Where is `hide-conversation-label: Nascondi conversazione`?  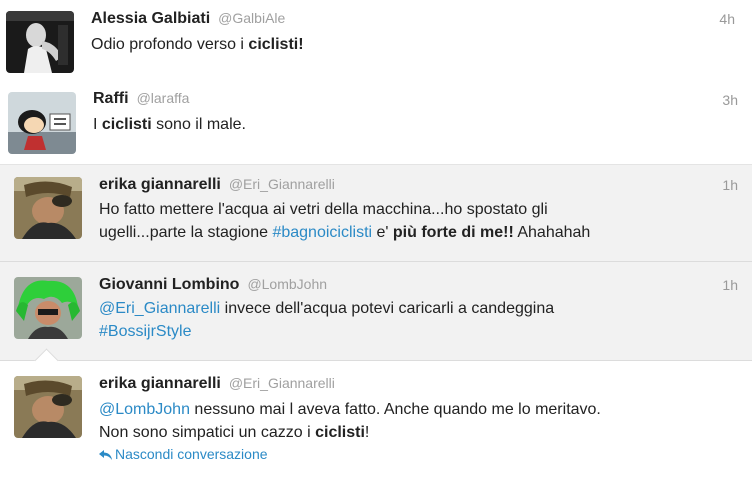
hide-conversation-label: Nascondi conversazione is located at coordinates (191, 454).